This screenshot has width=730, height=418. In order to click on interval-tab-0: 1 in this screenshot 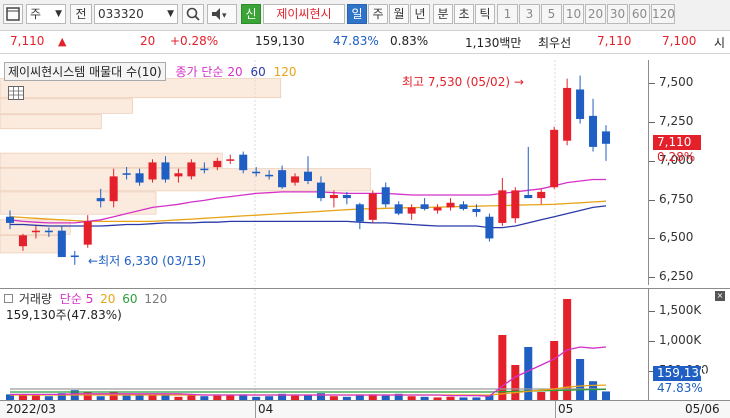, I will do `click(507, 14)`.